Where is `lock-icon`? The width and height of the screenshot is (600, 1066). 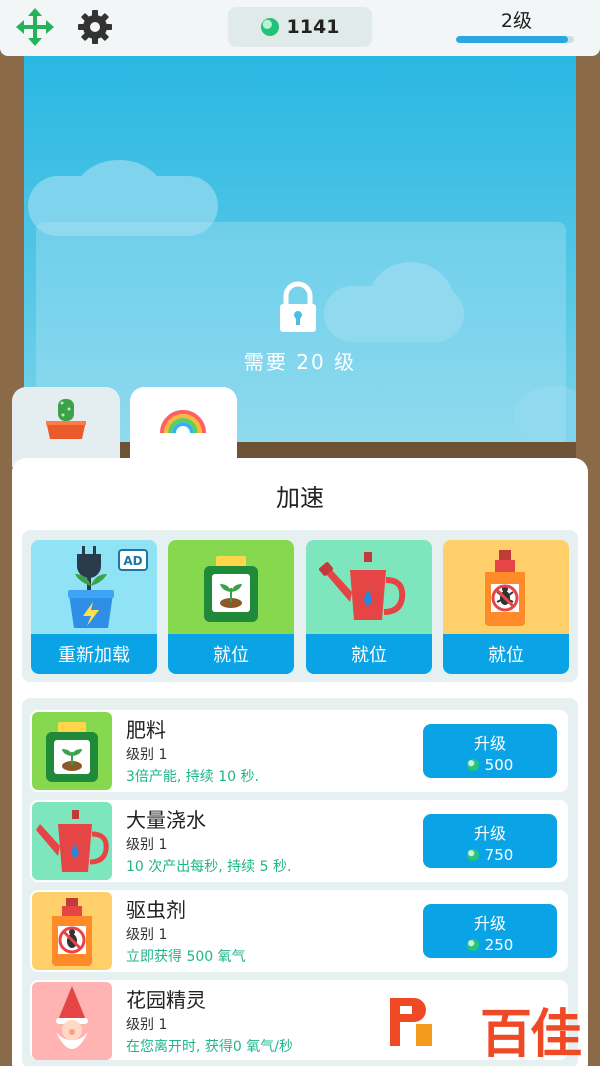 lock-icon is located at coordinates (298, 307).